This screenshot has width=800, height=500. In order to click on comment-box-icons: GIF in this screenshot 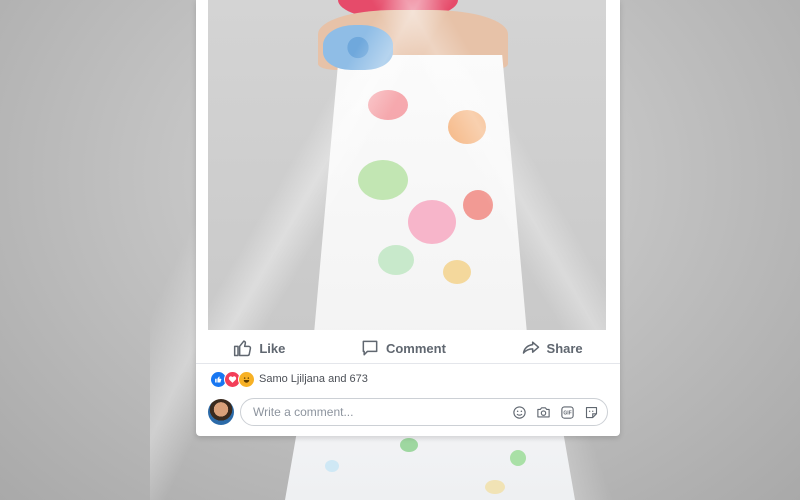, I will do `click(555, 412)`.